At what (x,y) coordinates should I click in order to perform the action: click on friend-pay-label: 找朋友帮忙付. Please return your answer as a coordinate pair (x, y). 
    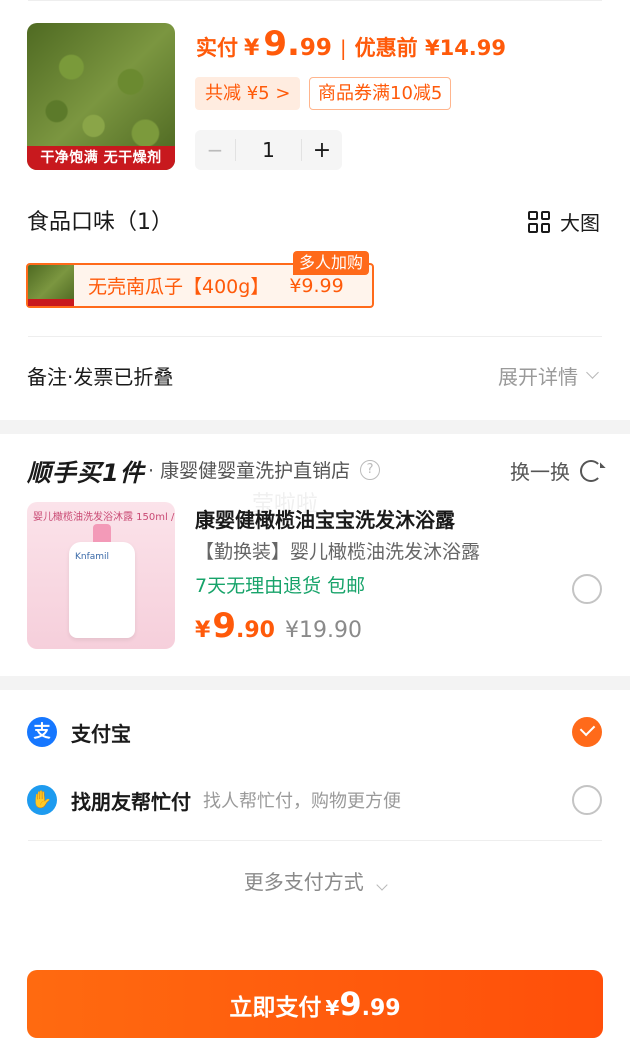
    Looking at the image, I should click on (131, 801).